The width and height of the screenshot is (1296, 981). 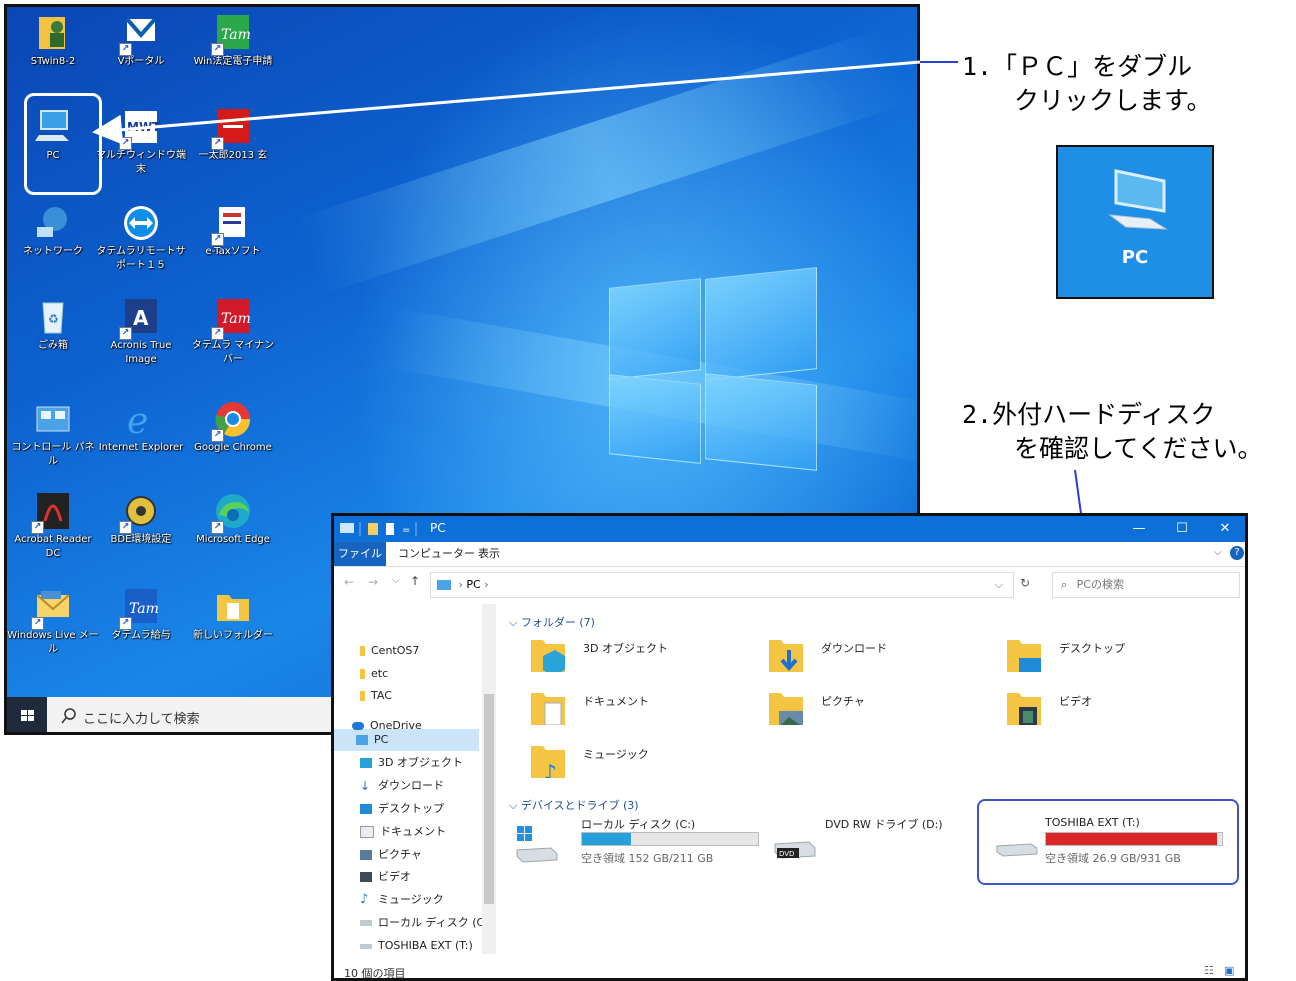 What do you see at coordinates (871, 656) in the screenshot?
I see `folder-downloads: ダウンロード` at bounding box center [871, 656].